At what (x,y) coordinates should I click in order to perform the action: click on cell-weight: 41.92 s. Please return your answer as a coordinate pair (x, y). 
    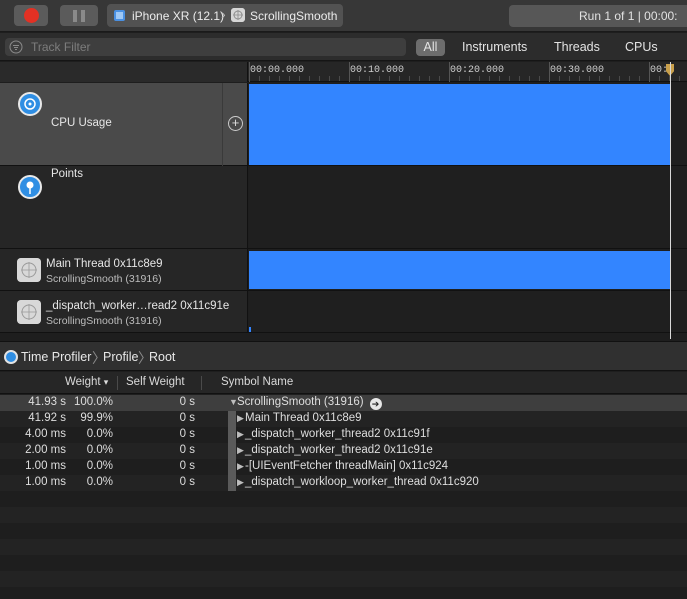
    Looking at the image, I should click on (47, 418).